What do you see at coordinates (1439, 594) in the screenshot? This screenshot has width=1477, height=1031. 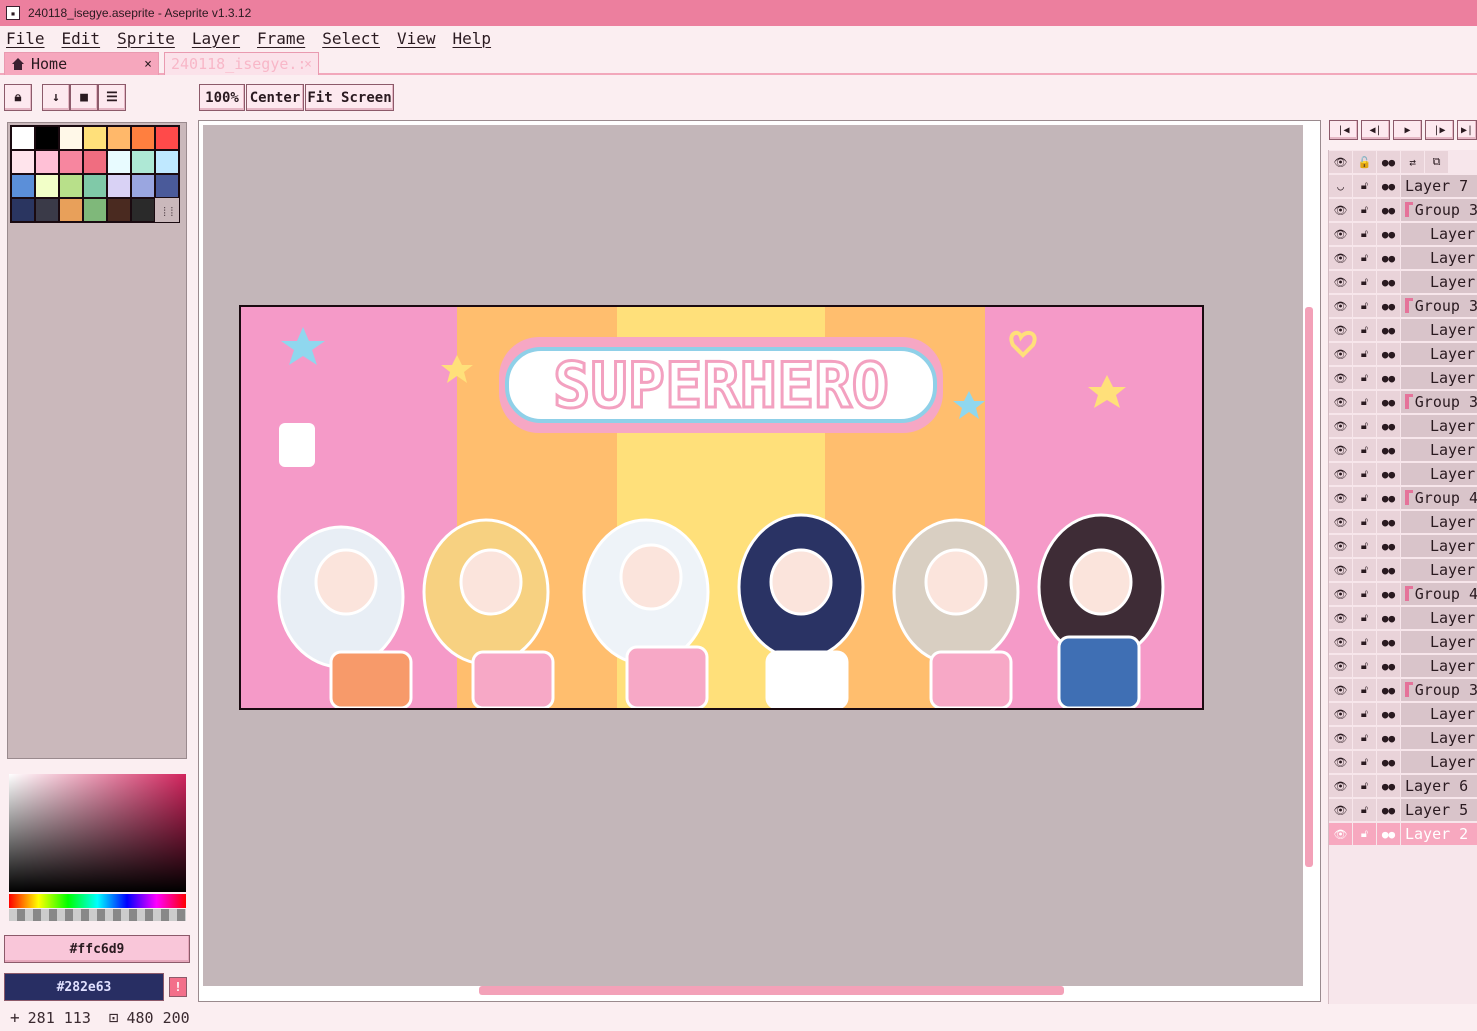 I see `layer-name: Group 4` at bounding box center [1439, 594].